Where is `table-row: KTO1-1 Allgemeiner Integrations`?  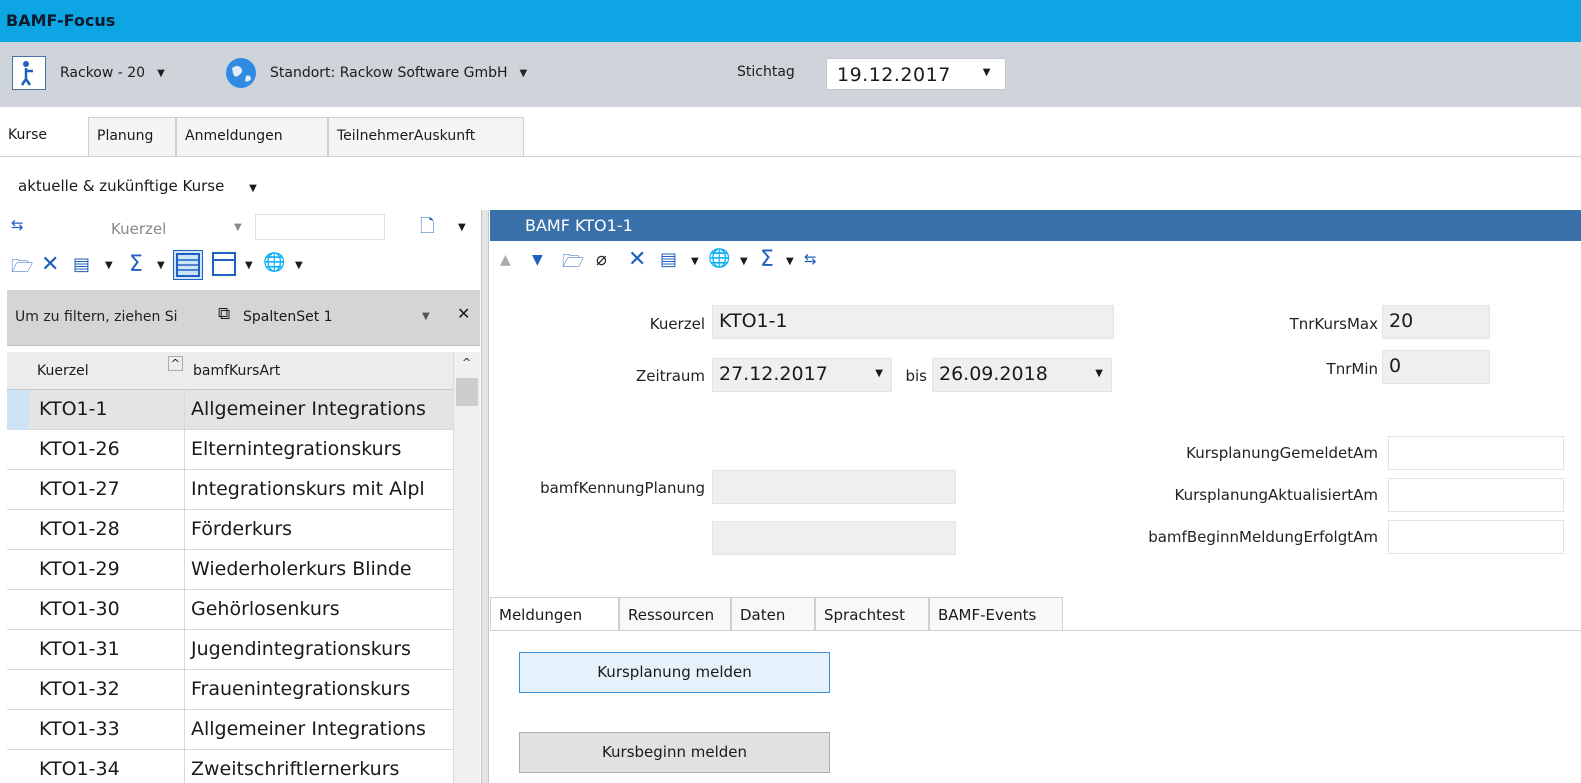
table-row: KTO1-1 Allgemeiner Integrations is located at coordinates (230, 410).